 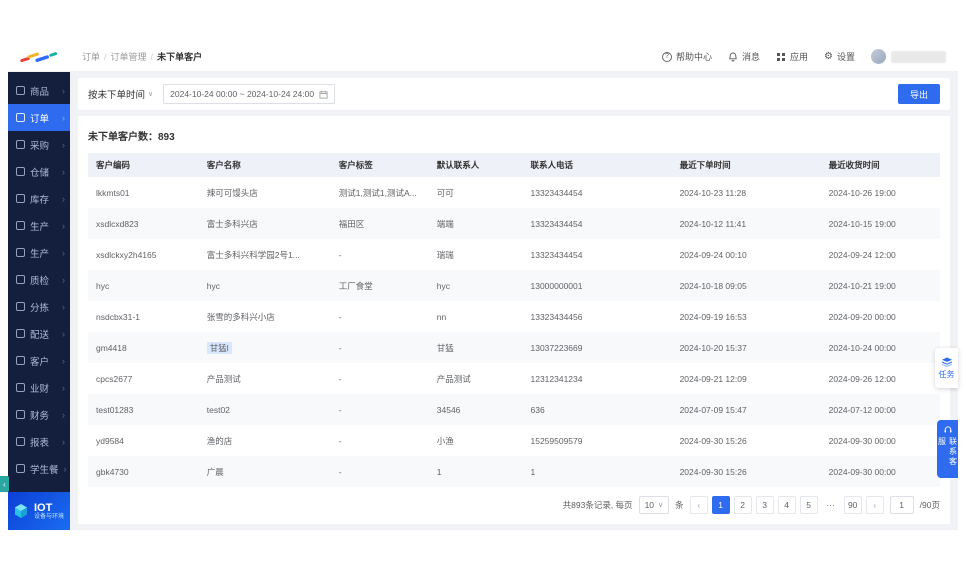 What do you see at coordinates (39, 387) in the screenshot?
I see `sidebar-item-12: 业财 ›` at bounding box center [39, 387].